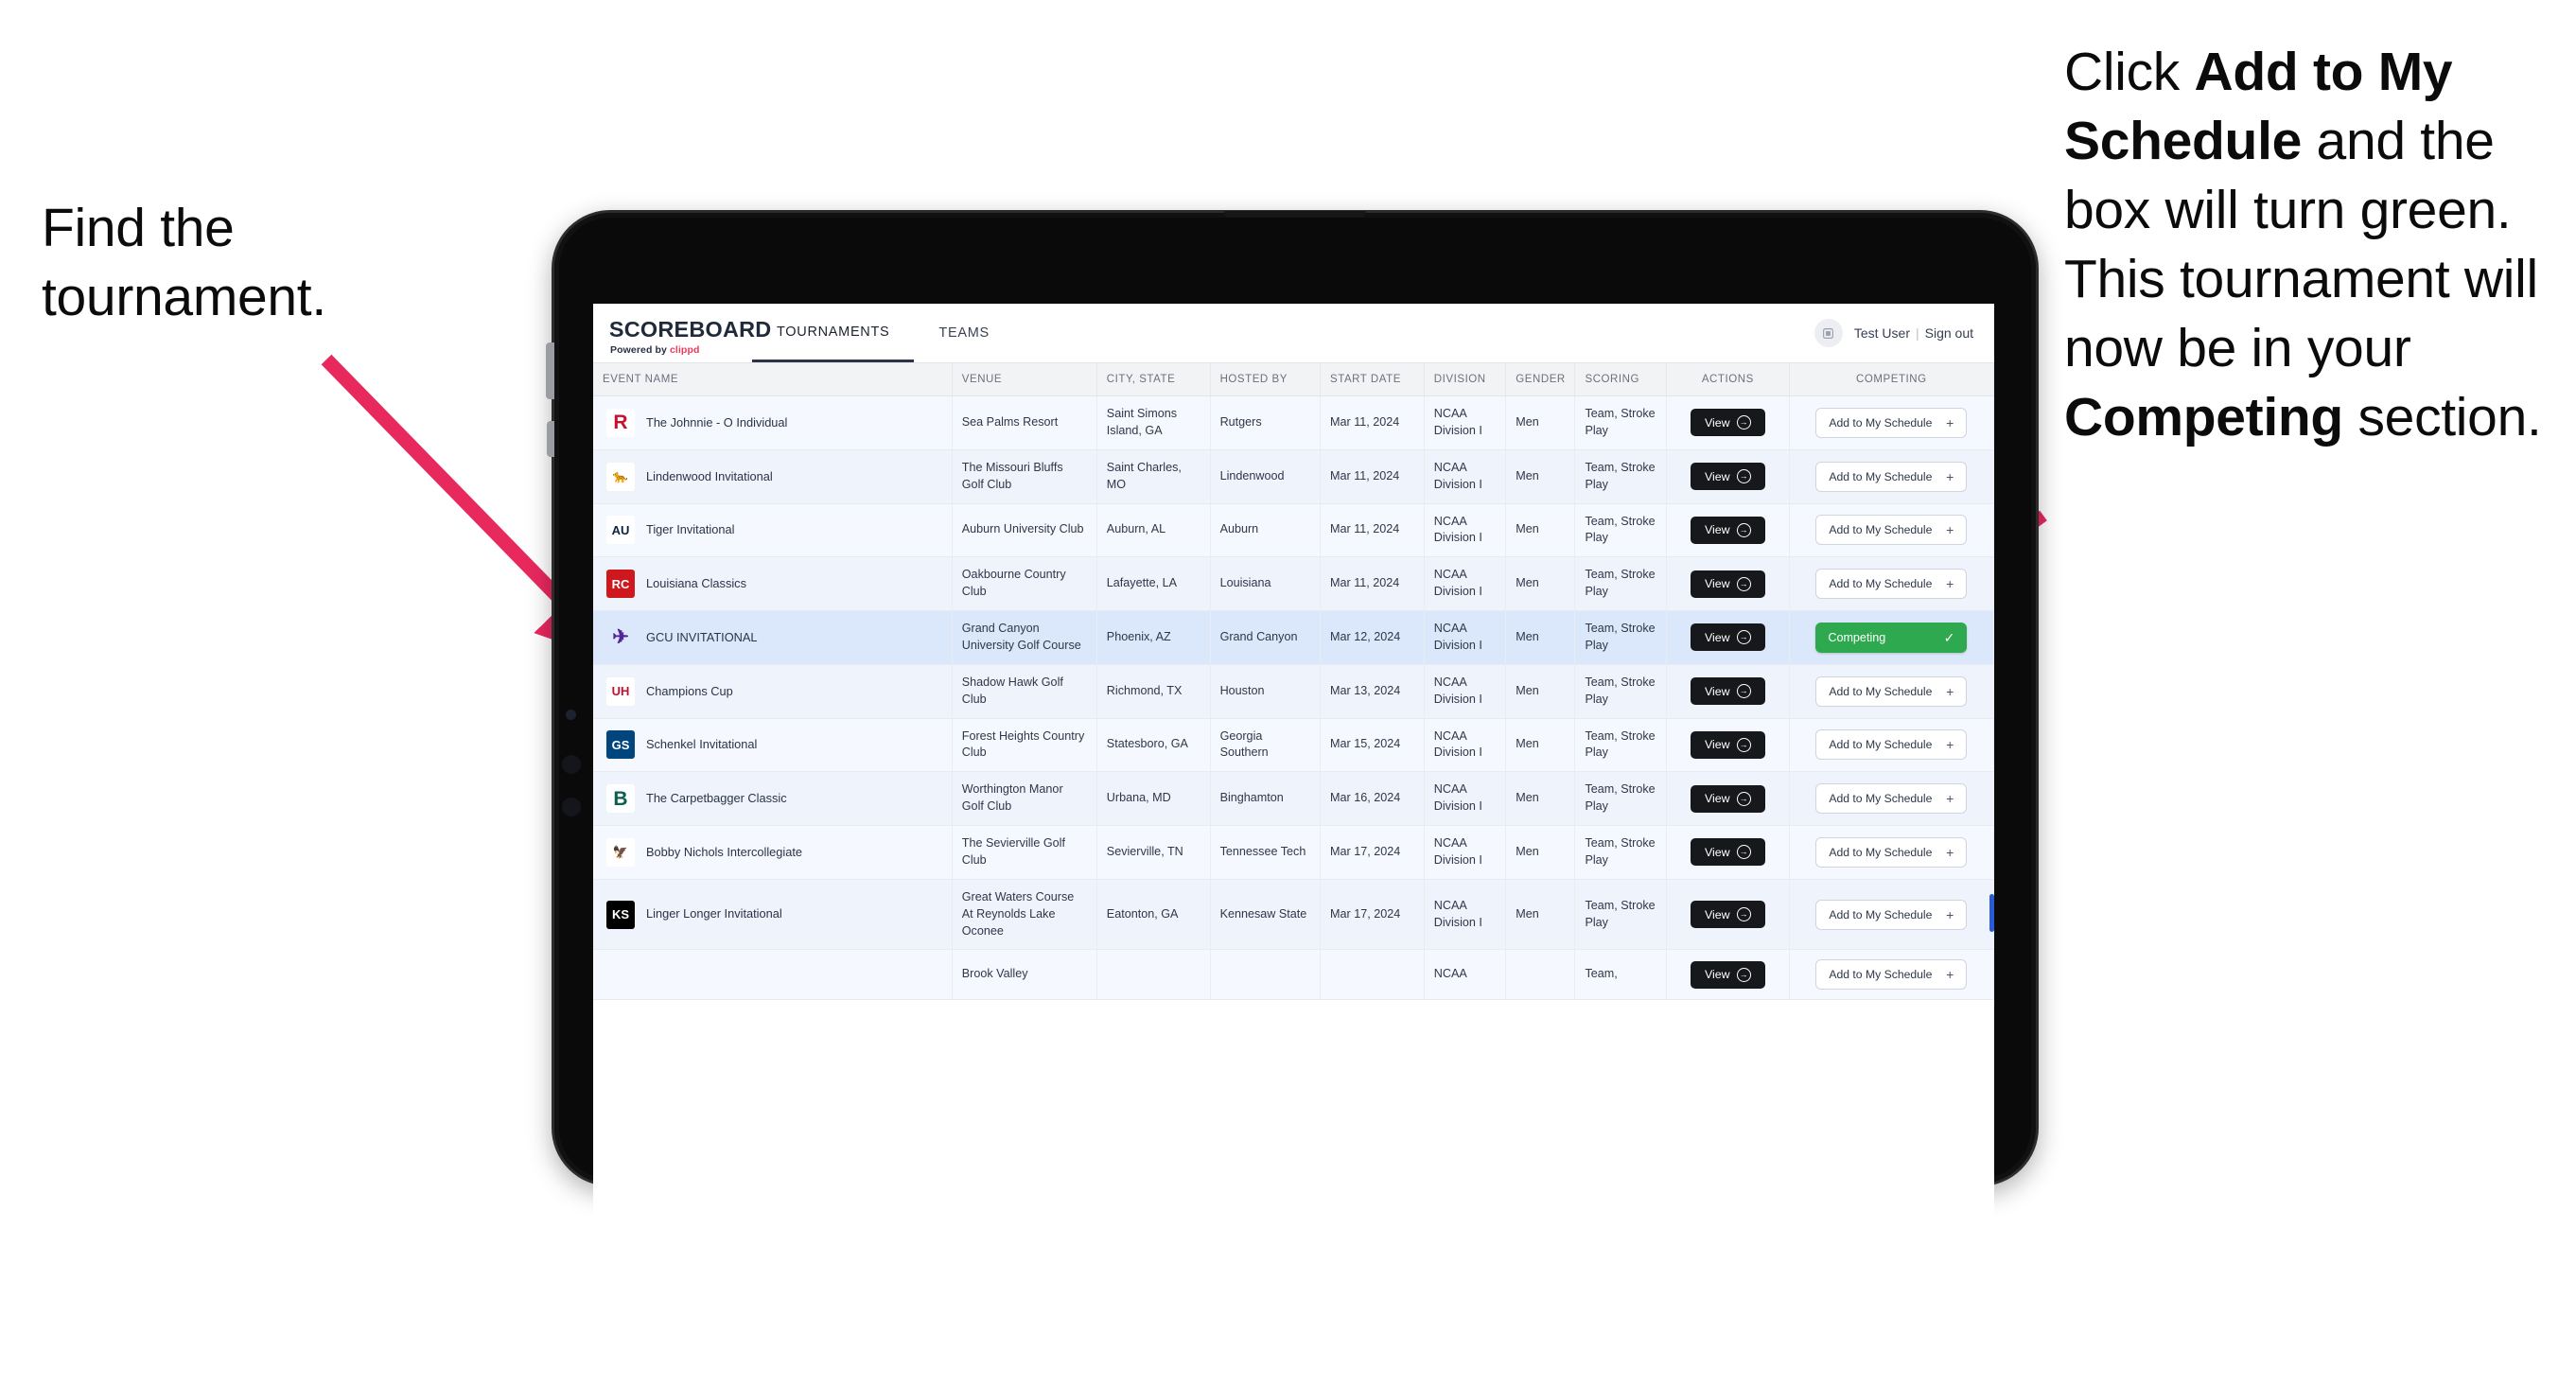 The width and height of the screenshot is (2576, 1386). Describe the element at coordinates (1266, 637) in the screenshot. I see `cell-hosted-by: Grand Canyon` at that location.